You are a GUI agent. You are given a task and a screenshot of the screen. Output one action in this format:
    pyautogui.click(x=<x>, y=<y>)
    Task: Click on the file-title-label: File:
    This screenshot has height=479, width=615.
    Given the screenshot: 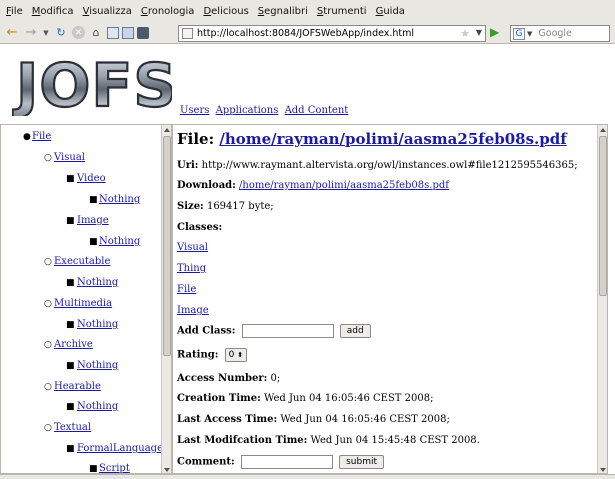 What is the action you would take?
    pyautogui.click(x=196, y=139)
    